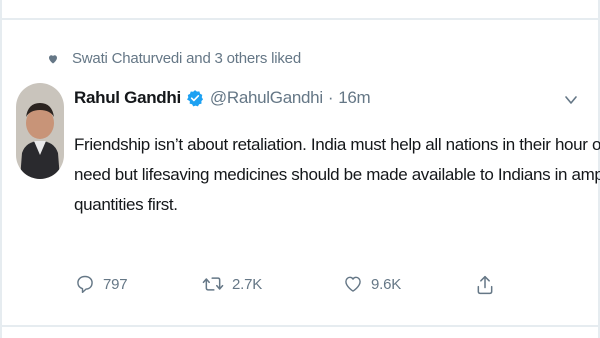 This screenshot has width=600, height=338. I want to click on social-context: Swati Chaturvedi and 3 others liked, so click(174, 58).